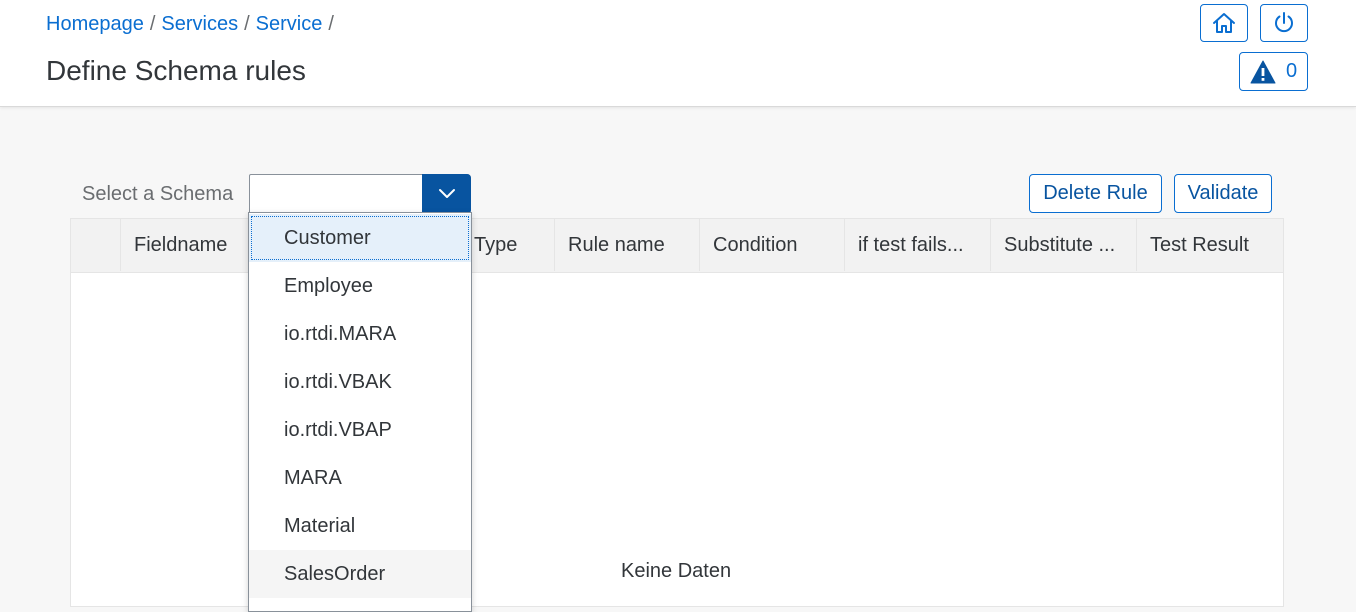 This screenshot has height=612, width=1356. Describe the element at coordinates (1095, 193) in the screenshot. I see `delete-rule-button: Delete Rule` at that location.